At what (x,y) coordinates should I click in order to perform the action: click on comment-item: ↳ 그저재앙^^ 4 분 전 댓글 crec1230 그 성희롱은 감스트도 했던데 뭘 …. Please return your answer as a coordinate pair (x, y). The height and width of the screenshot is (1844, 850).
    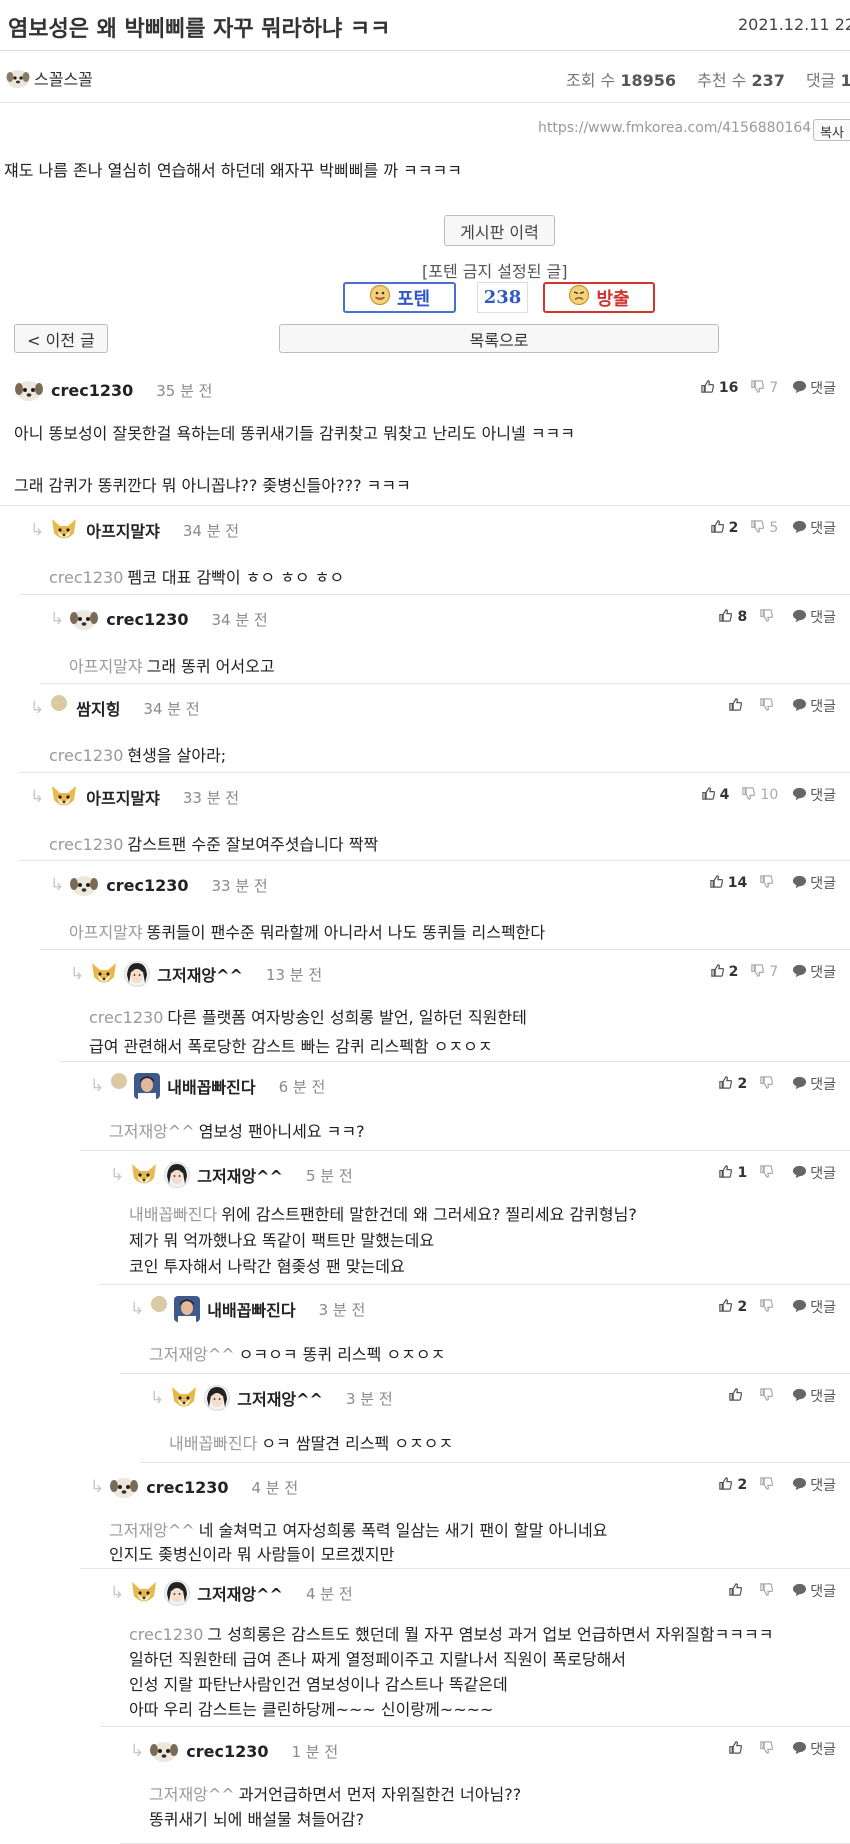
    Looking at the image, I should click on (475, 1648).